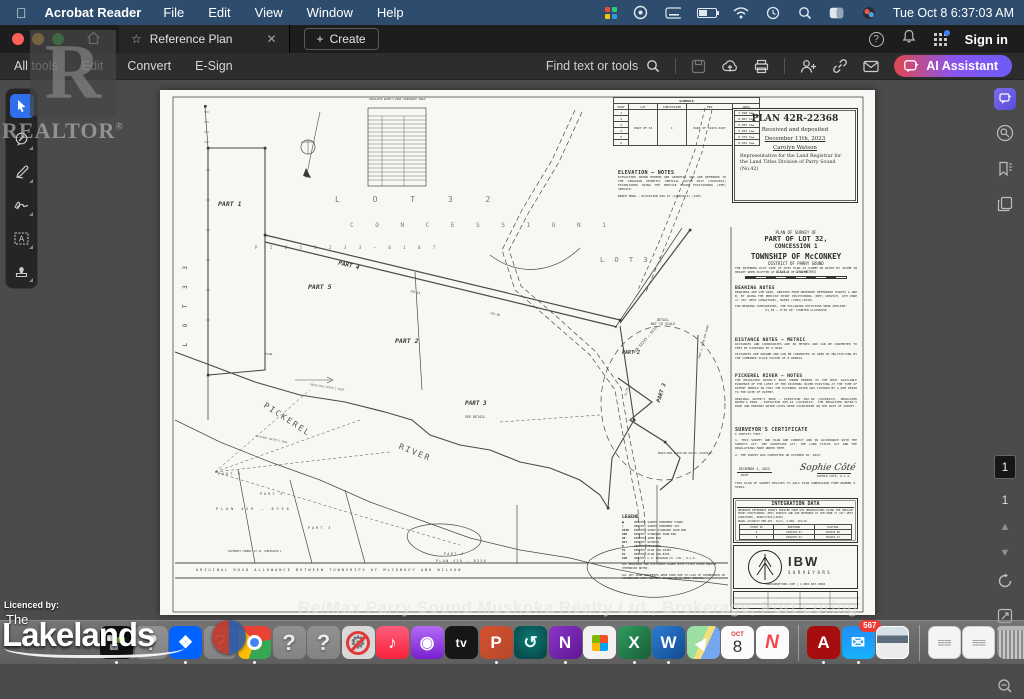  What do you see at coordinates (330, 12) in the screenshot?
I see `menu-window: Window` at bounding box center [330, 12].